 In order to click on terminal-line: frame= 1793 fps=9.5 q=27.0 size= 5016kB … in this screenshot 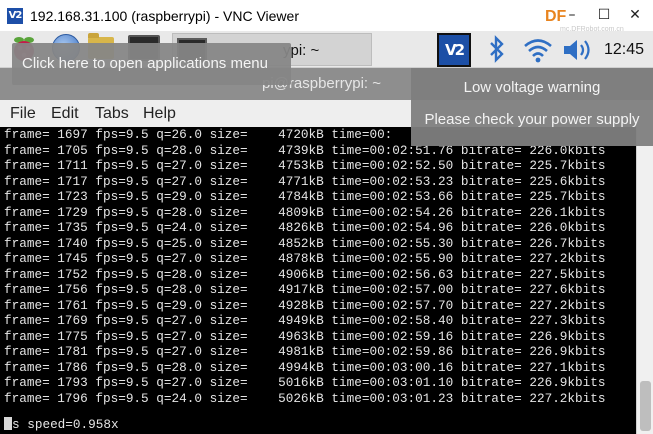, I will do `click(305, 382)`.